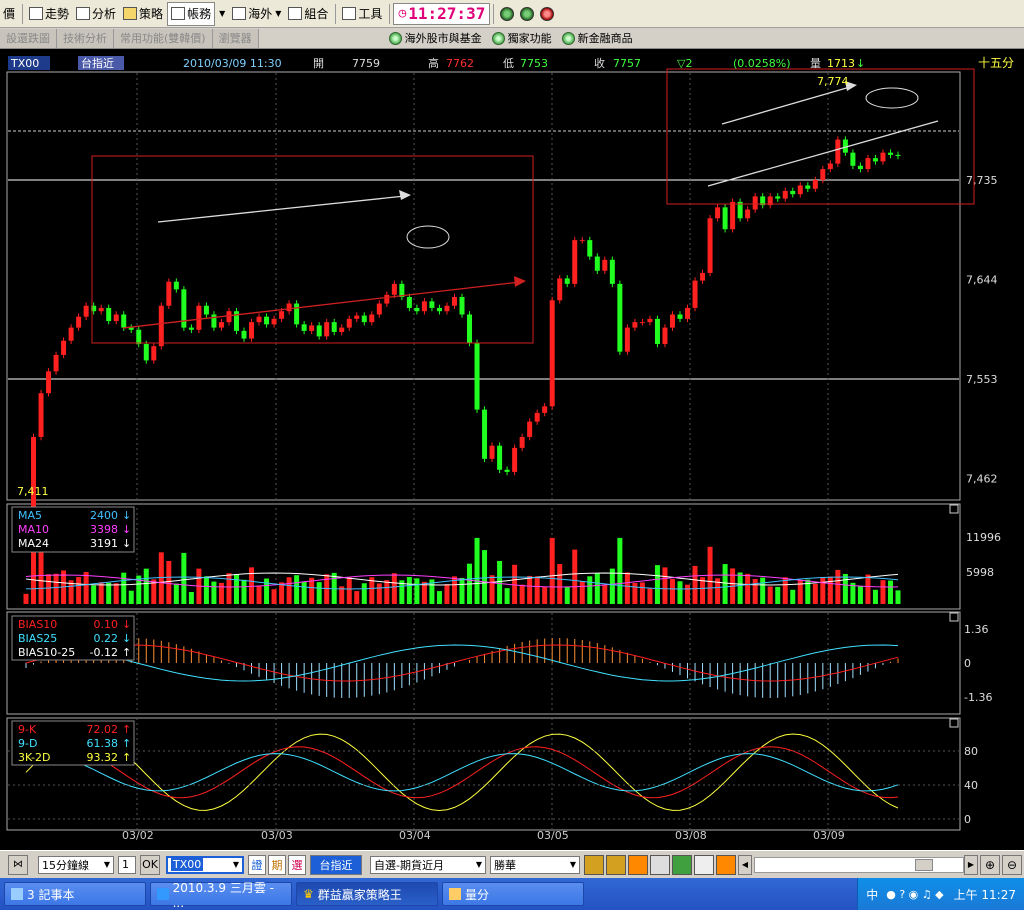 The image size is (1024, 910). What do you see at coordinates (594, 864) in the screenshot?
I see `crosshair-icon` at bounding box center [594, 864].